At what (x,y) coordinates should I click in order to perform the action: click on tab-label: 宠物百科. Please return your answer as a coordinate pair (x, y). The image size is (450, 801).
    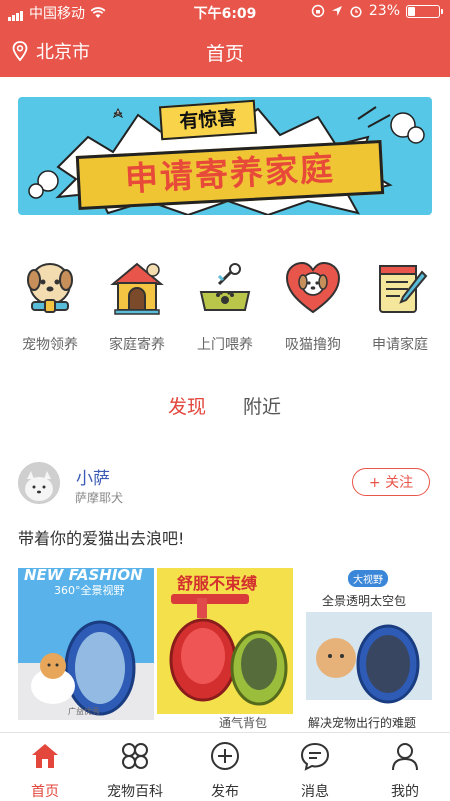
    Looking at the image, I should click on (135, 792).